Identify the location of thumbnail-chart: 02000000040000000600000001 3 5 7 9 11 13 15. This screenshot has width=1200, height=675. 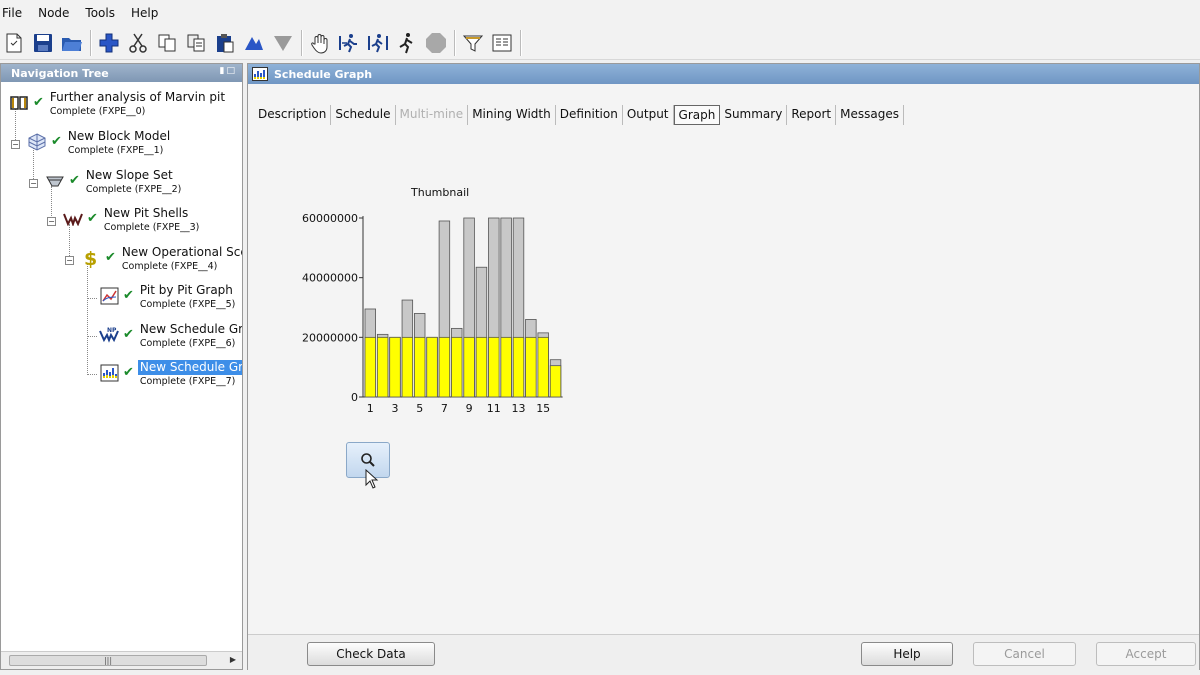
(438, 314).